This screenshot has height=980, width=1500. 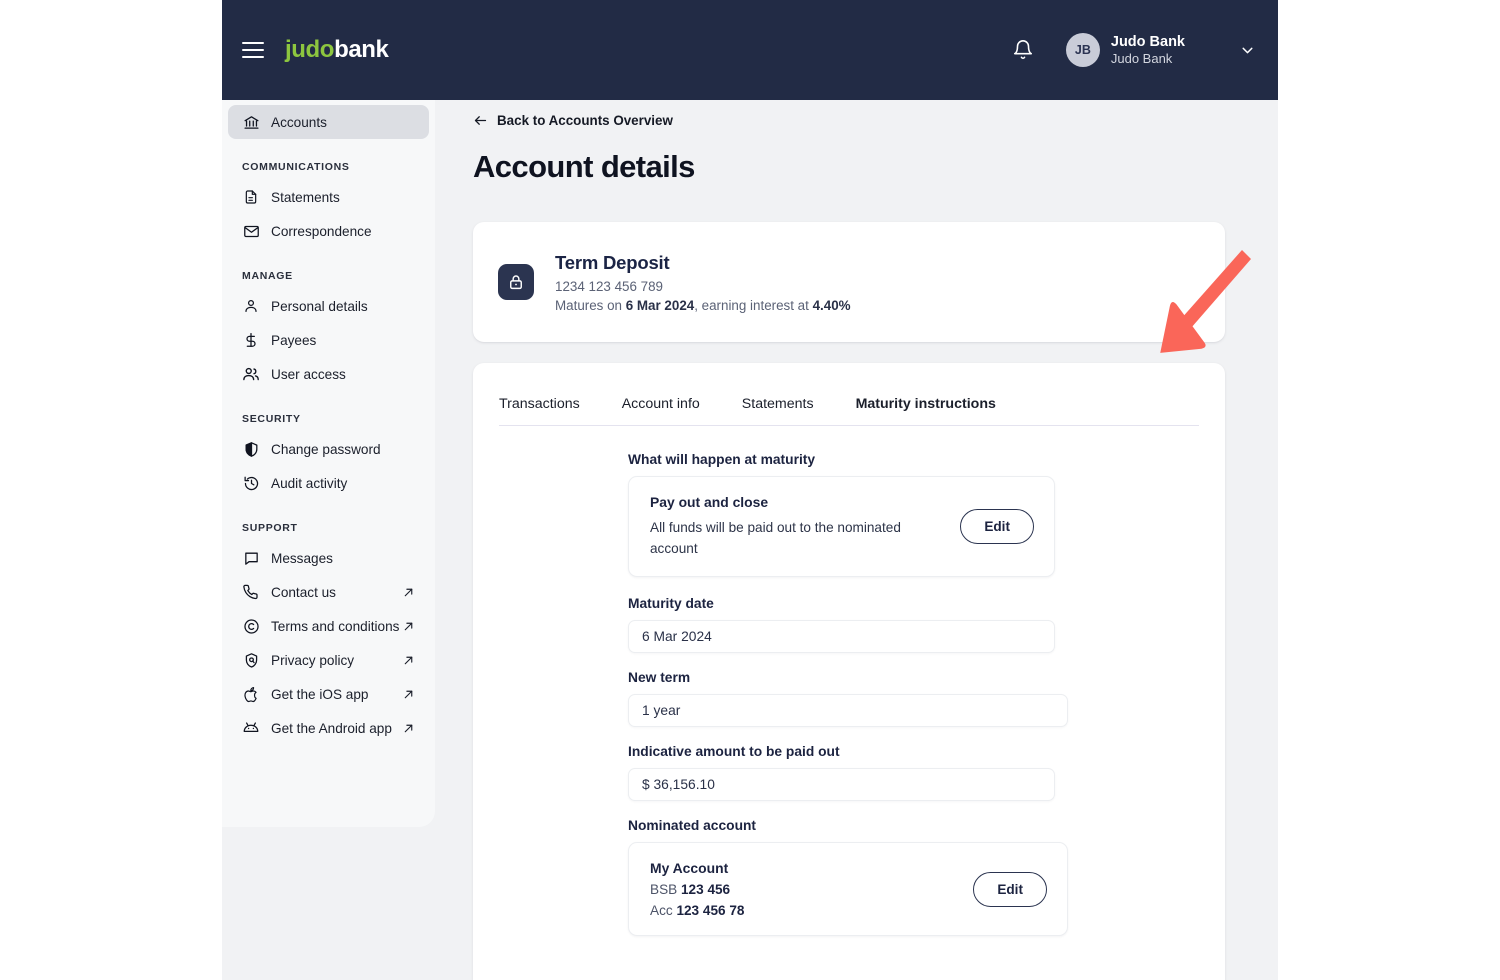 What do you see at coordinates (660, 305) in the screenshot?
I see `maturity-date-value: 6 Mar 2024` at bounding box center [660, 305].